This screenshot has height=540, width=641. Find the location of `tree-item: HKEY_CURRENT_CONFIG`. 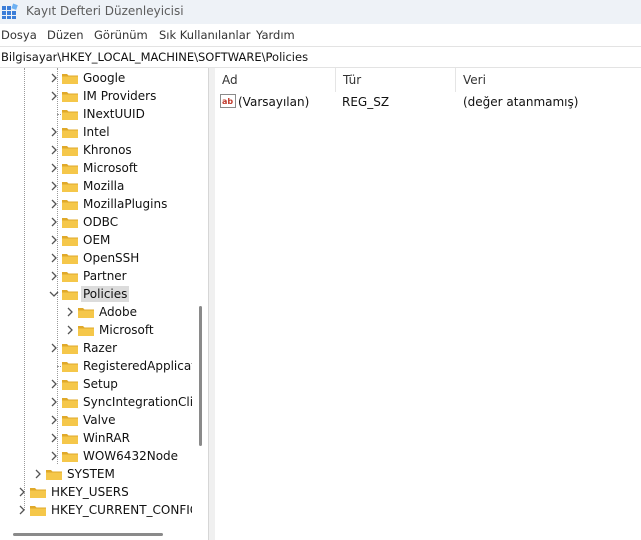

tree-item: HKEY_CURRENT_CONFIG is located at coordinates (96, 510).